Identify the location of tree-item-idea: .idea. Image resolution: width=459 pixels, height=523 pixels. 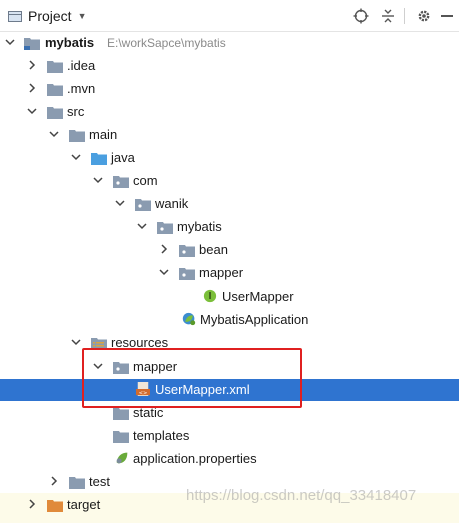
(229, 66).